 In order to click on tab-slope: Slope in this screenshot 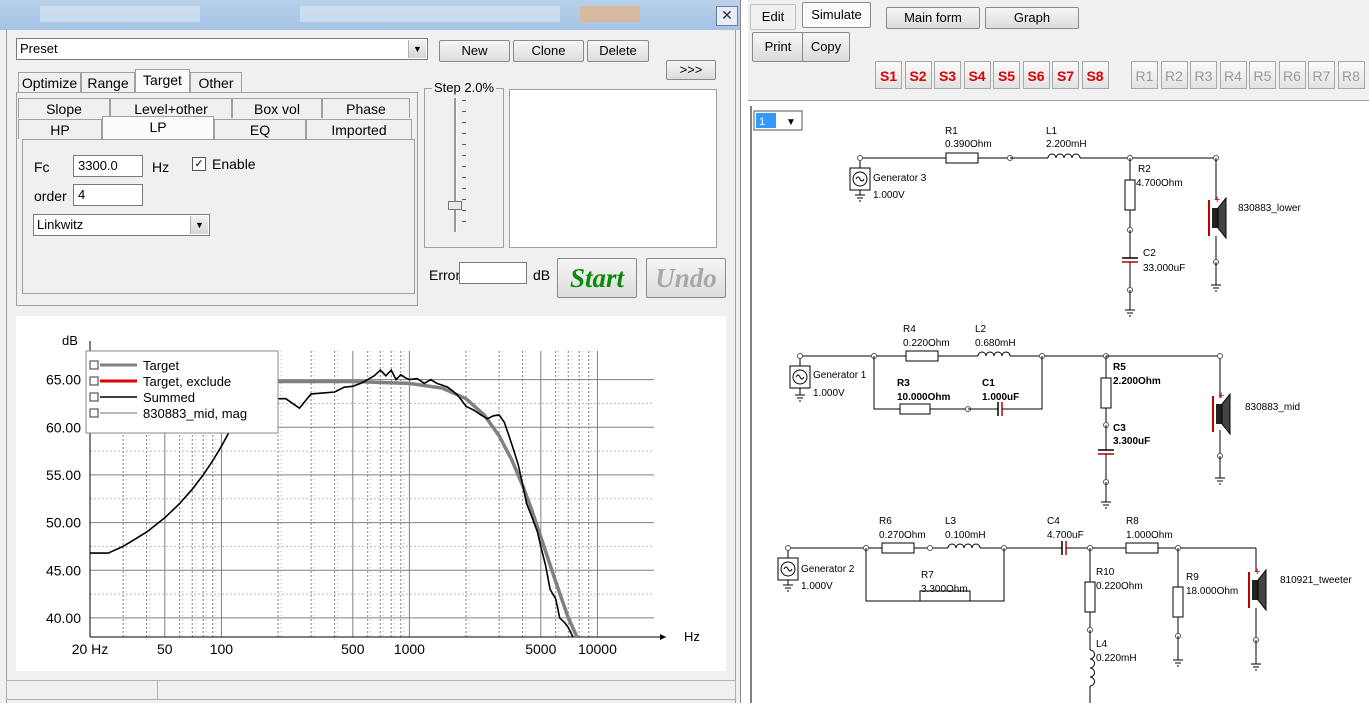, I will do `click(64, 108)`.